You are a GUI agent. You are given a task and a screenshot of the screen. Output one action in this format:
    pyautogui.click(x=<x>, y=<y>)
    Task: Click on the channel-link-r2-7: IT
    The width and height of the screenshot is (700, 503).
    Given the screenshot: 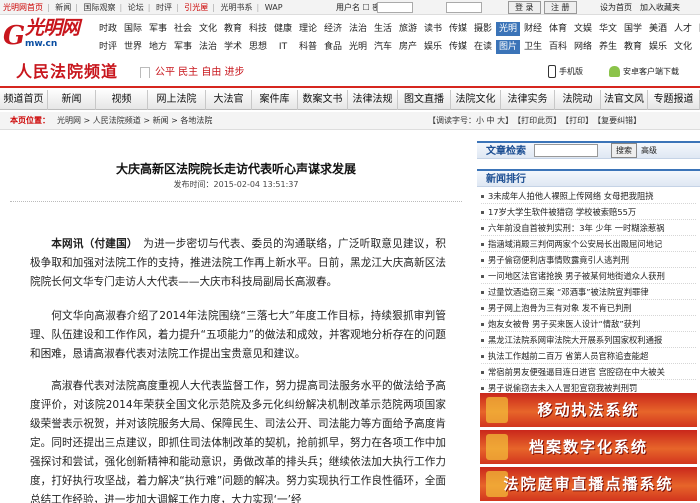 What is the action you would take?
    pyautogui.click(x=283, y=47)
    